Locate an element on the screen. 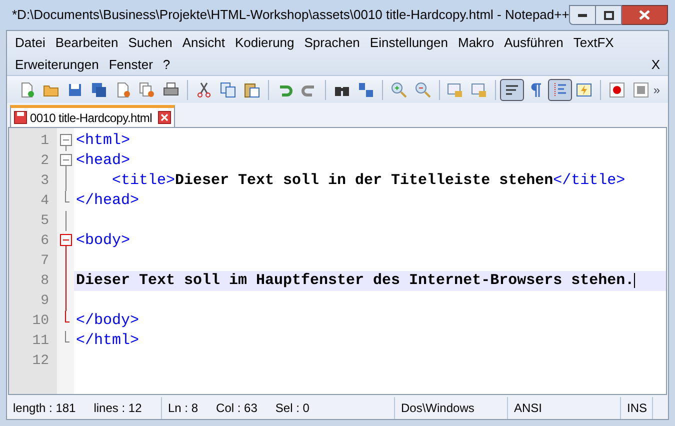  menu-item: Ansicht is located at coordinates (203, 43).